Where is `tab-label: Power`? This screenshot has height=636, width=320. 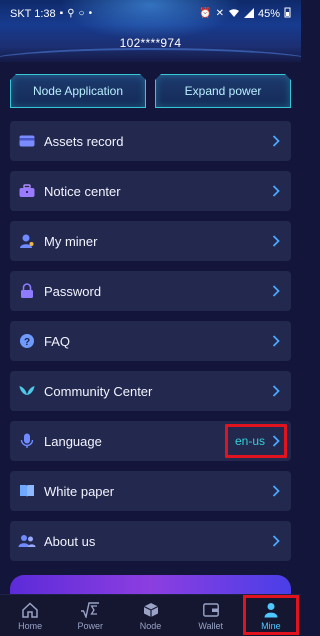 tab-label: Power is located at coordinates (90, 625).